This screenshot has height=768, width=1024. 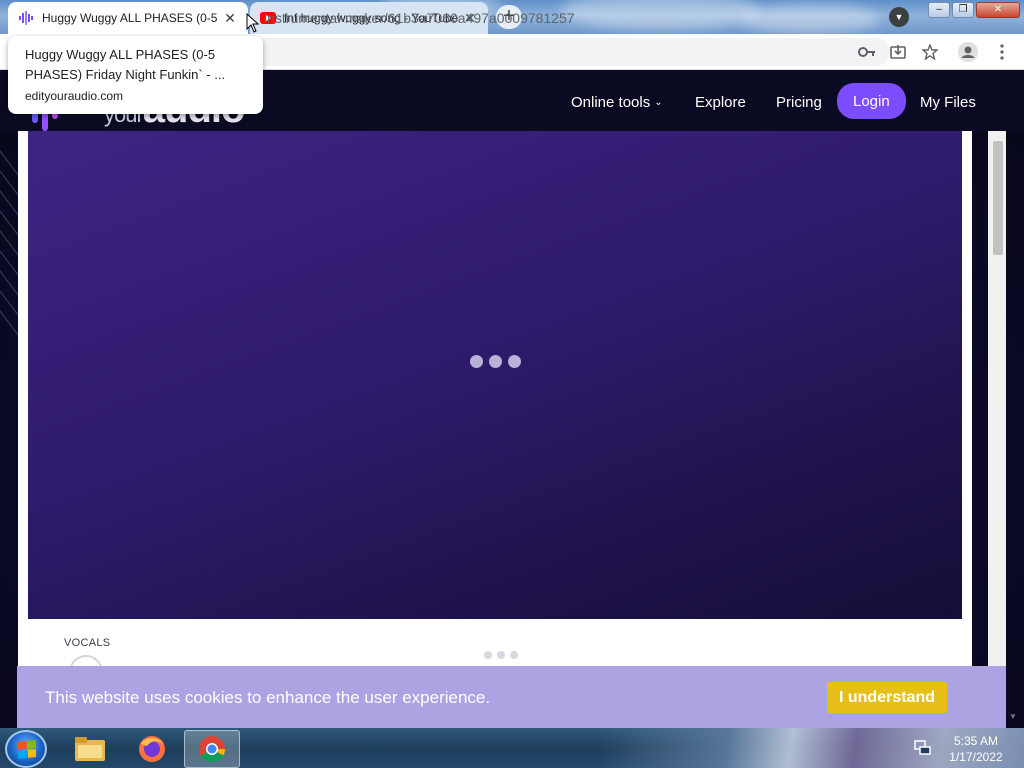 I want to click on nav-online-tools-label: Online tools, so click(x=611, y=102).